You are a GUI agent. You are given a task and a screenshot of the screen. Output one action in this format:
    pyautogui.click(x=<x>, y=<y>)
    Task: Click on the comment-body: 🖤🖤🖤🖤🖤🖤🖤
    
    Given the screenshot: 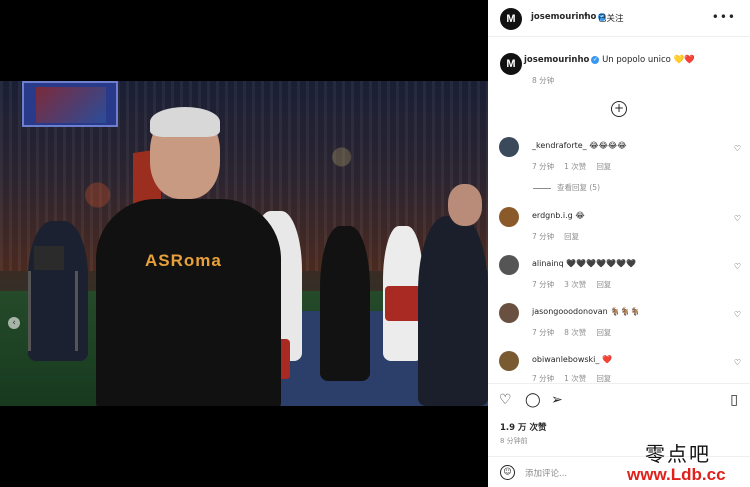 What is the action you would take?
    pyautogui.click(x=601, y=263)
    